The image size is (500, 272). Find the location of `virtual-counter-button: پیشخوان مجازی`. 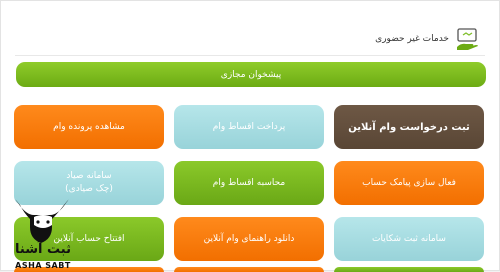

virtual-counter-button: پیشخوان مجازی is located at coordinates (251, 74).